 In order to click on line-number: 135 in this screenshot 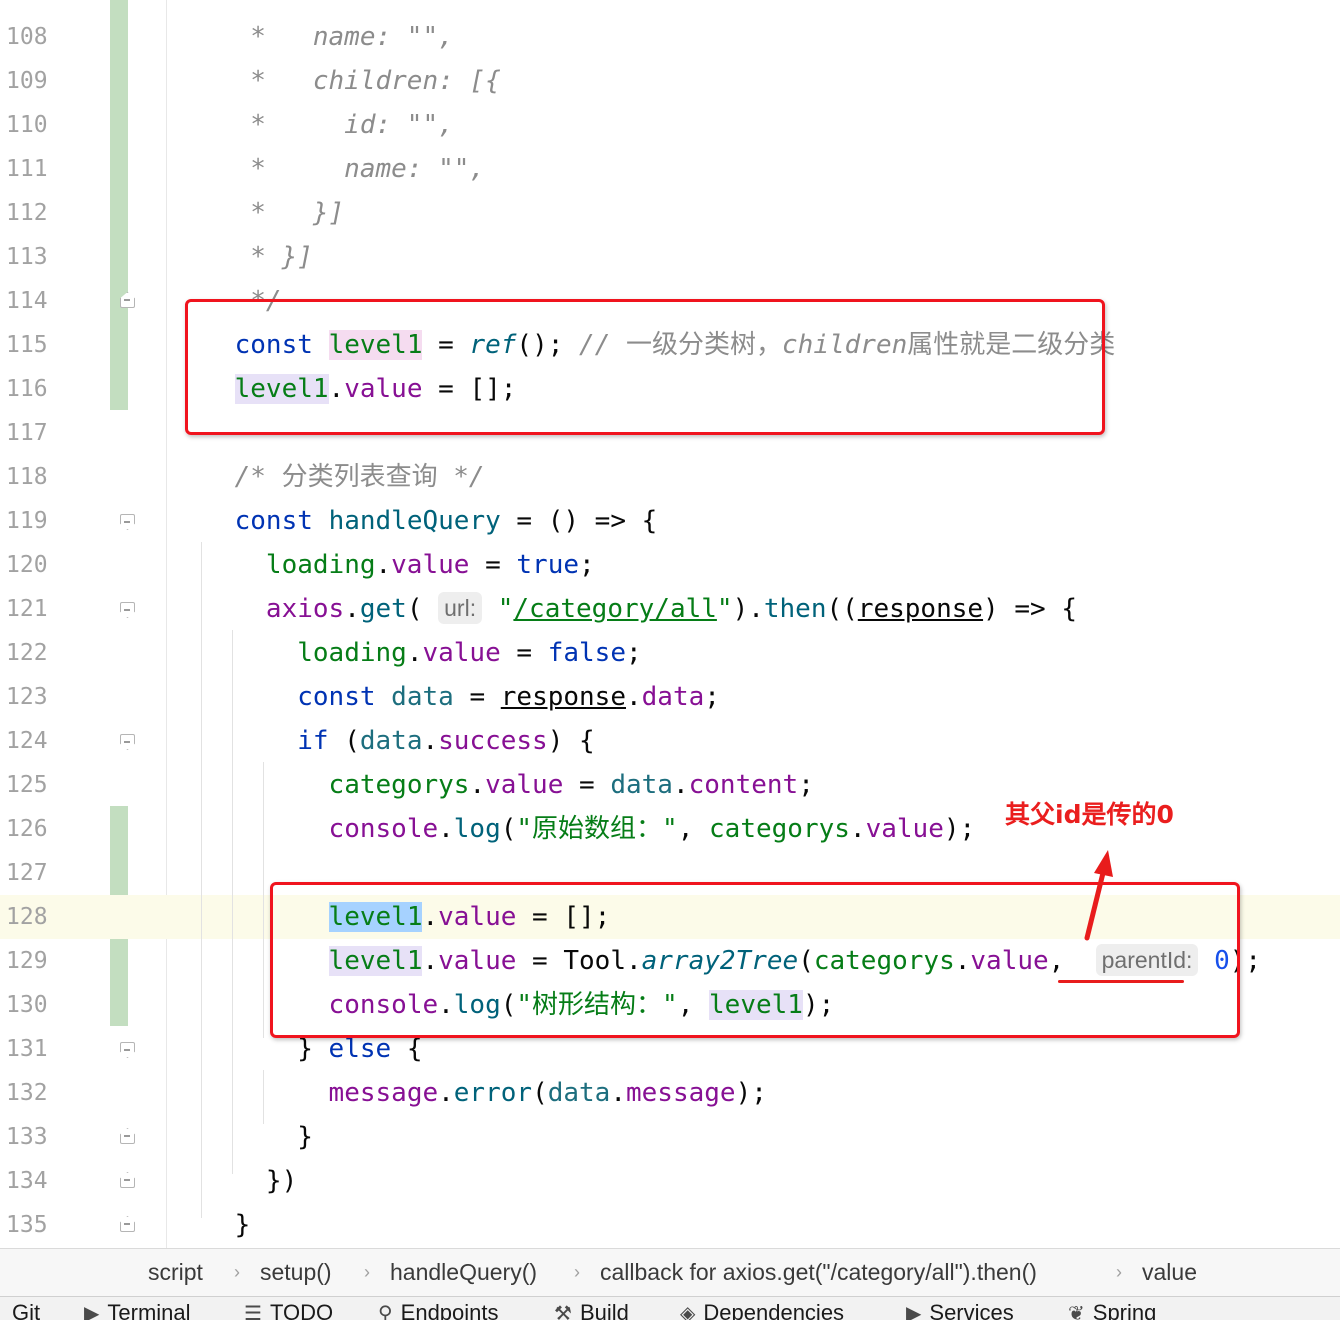, I will do `click(27, 1225)`.